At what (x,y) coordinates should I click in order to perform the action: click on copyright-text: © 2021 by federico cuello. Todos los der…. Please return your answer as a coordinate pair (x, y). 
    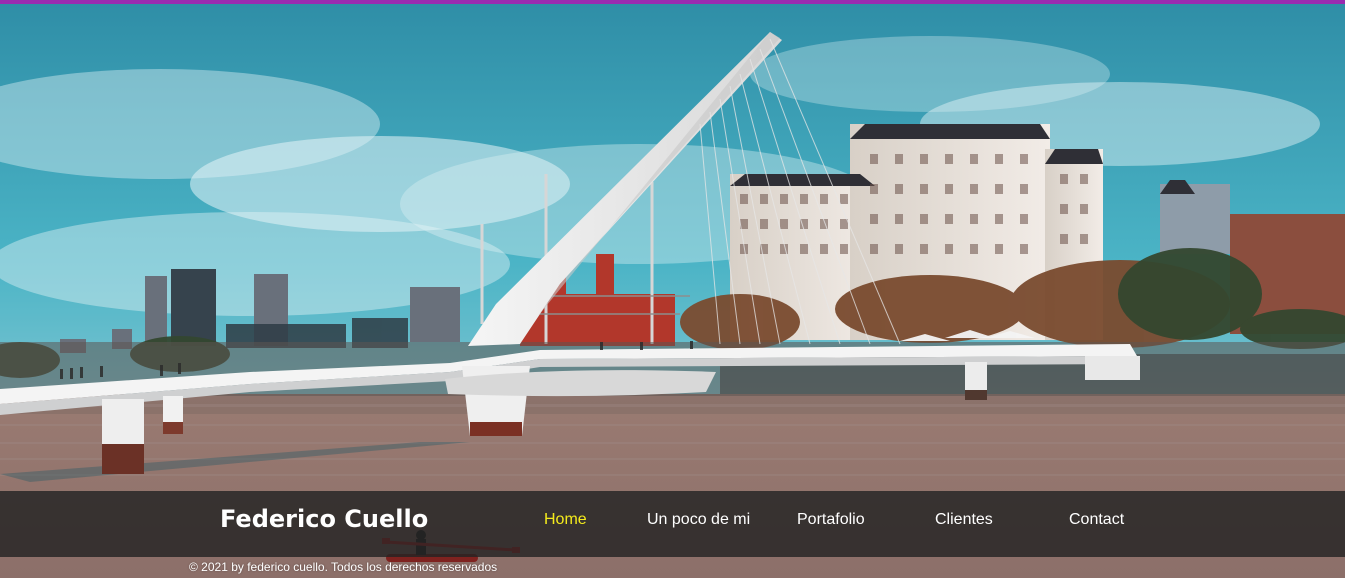
    Looking at the image, I should click on (343, 567).